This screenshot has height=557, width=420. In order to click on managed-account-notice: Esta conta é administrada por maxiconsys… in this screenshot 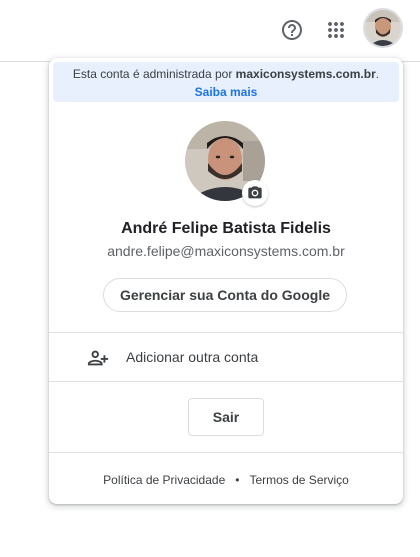, I will do `click(226, 82)`.